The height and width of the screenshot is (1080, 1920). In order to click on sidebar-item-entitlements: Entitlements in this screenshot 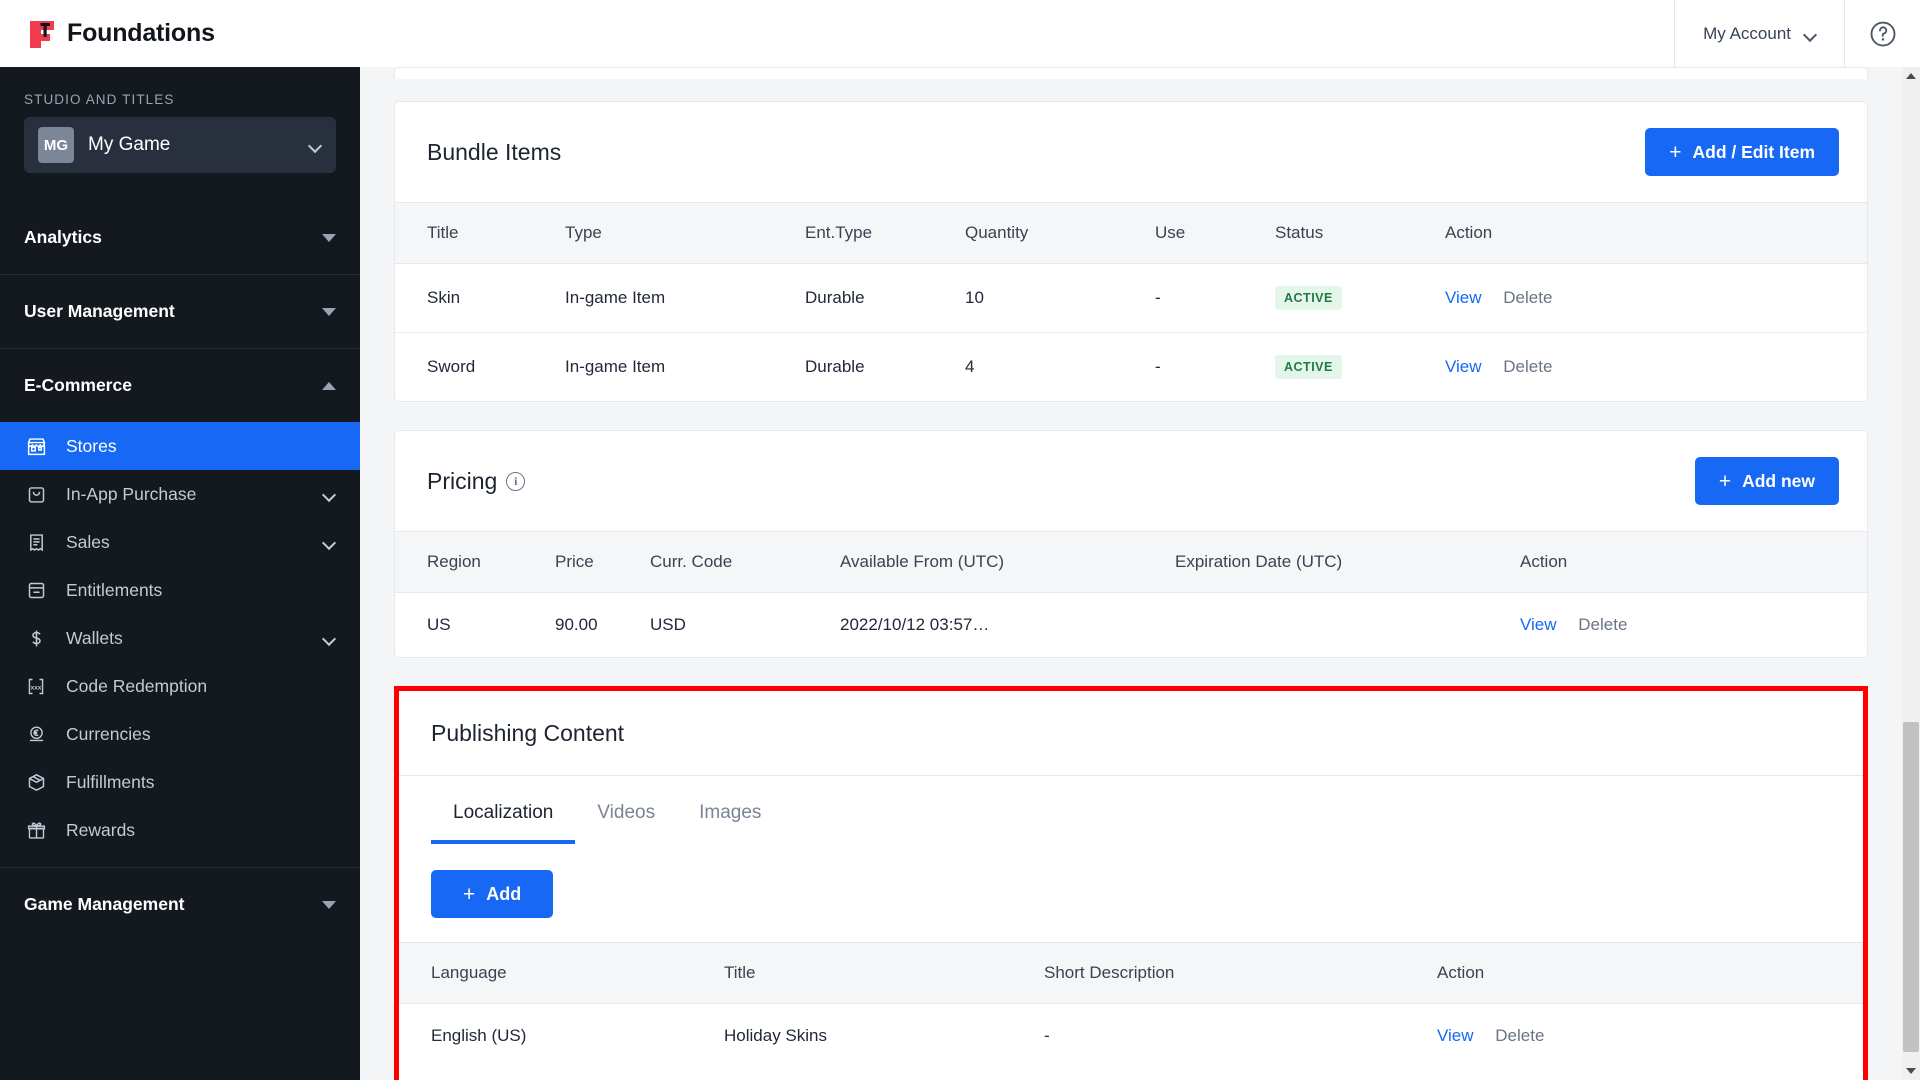, I will do `click(180, 590)`.